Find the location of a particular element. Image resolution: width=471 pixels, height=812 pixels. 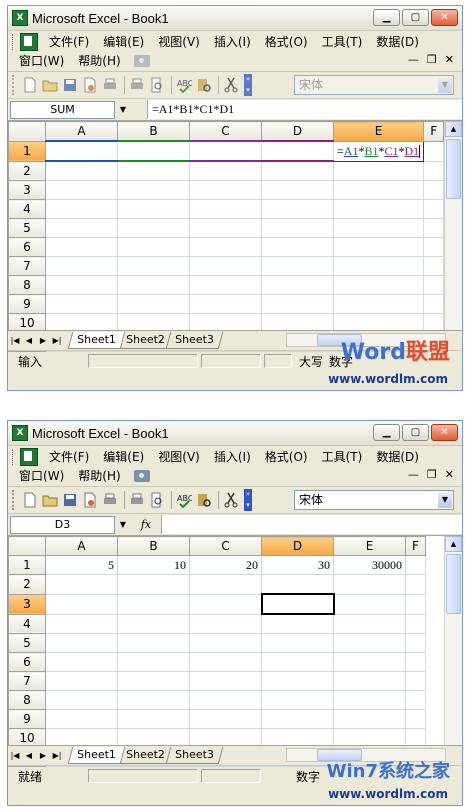

row-header: 9 is located at coordinates (27, 304).